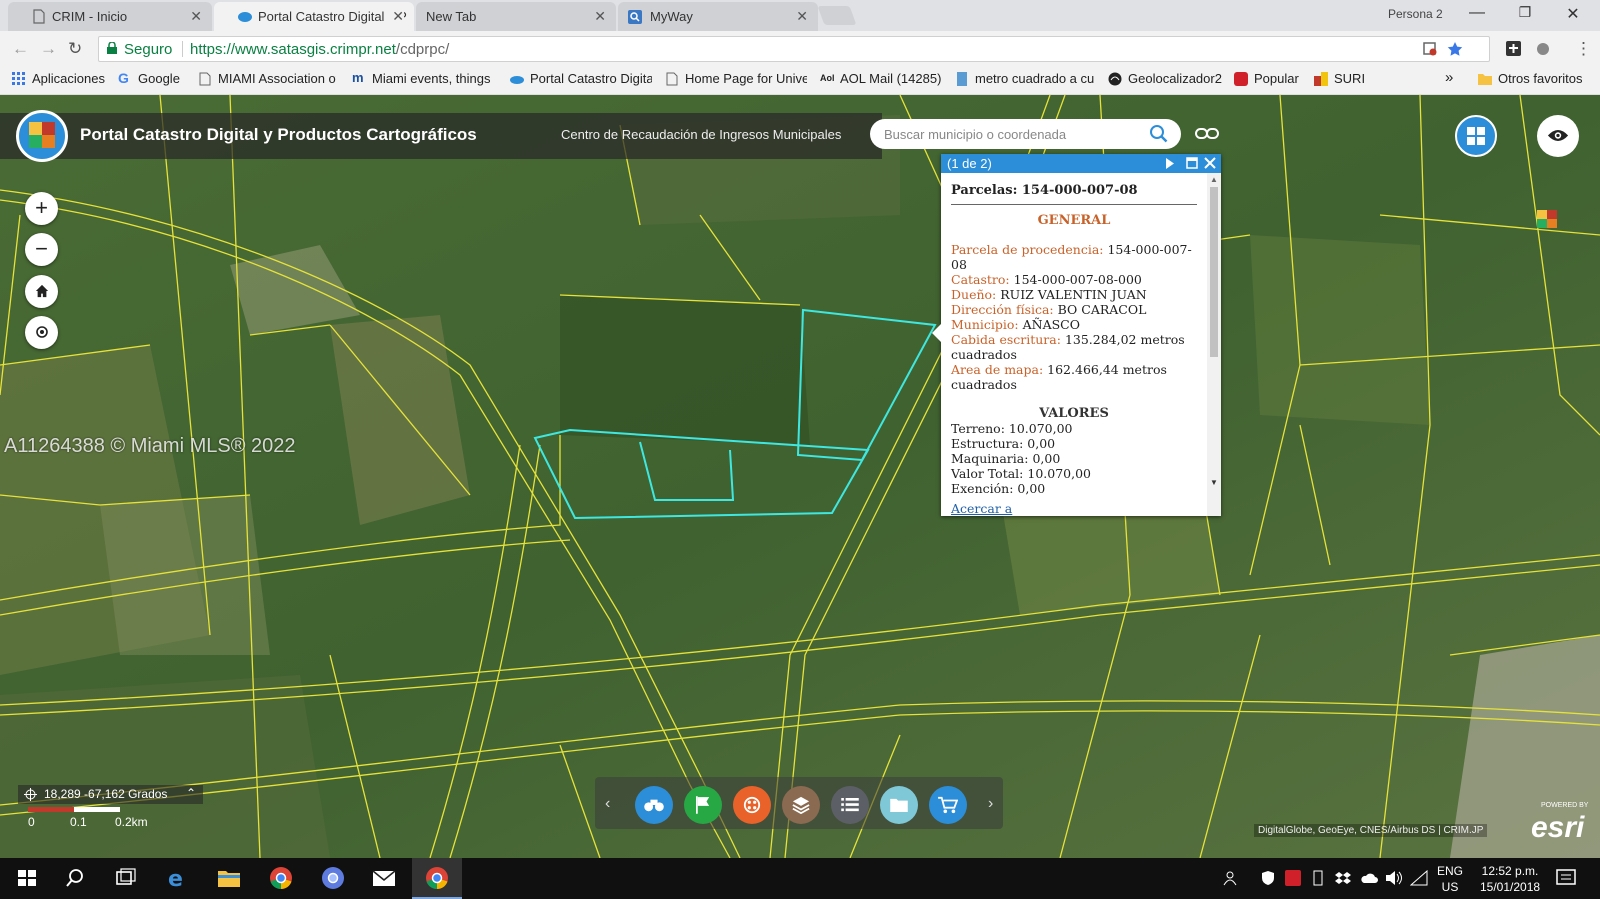 The height and width of the screenshot is (899, 1600). Describe the element at coordinates (125, 878) in the screenshot. I see `task-view-icon` at that location.